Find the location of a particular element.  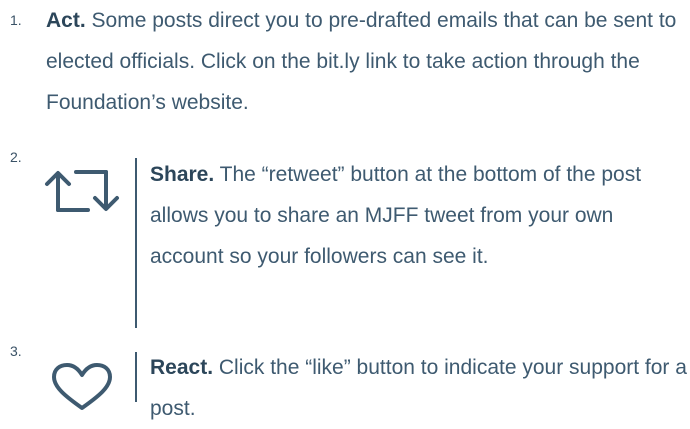

item-heading-act: Act. is located at coordinates (66, 20).